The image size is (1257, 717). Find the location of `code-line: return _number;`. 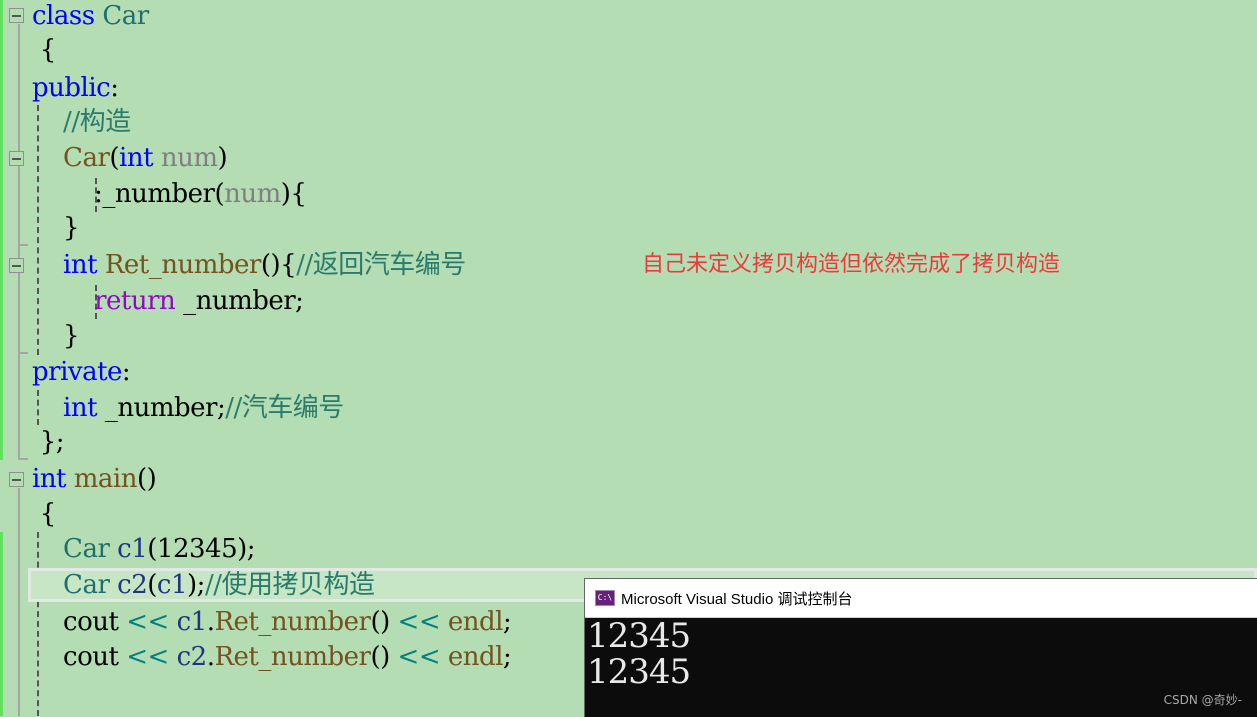

code-line: return _number; is located at coordinates (168, 301).